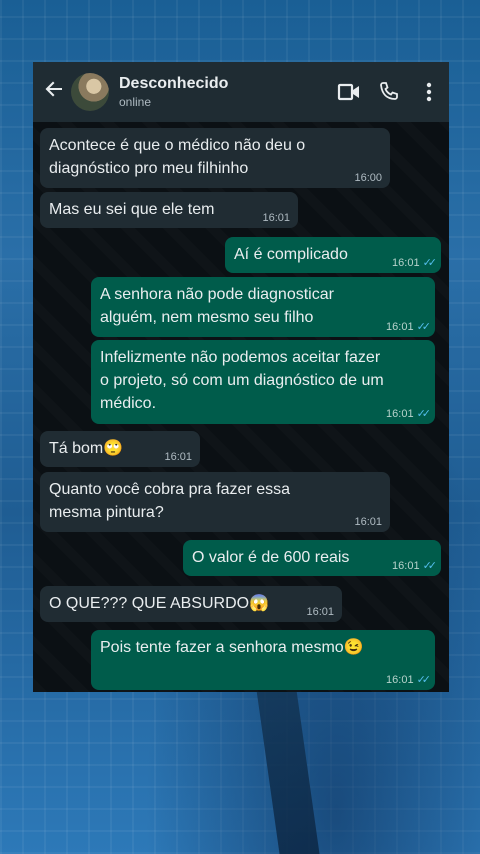 This screenshot has height=854, width=480. Describe the element at coordinates (288, 772) in the screenshot. I see `background-road` at that location.